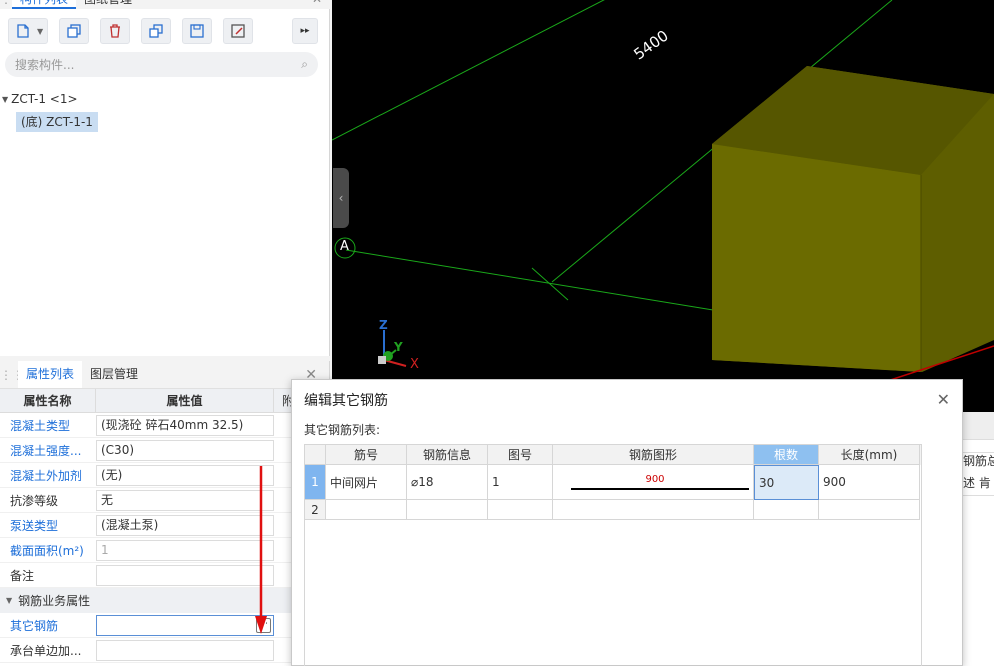 This screenshot has width=994, height=666. I want to click on property-value: 无, so click(185, 500).